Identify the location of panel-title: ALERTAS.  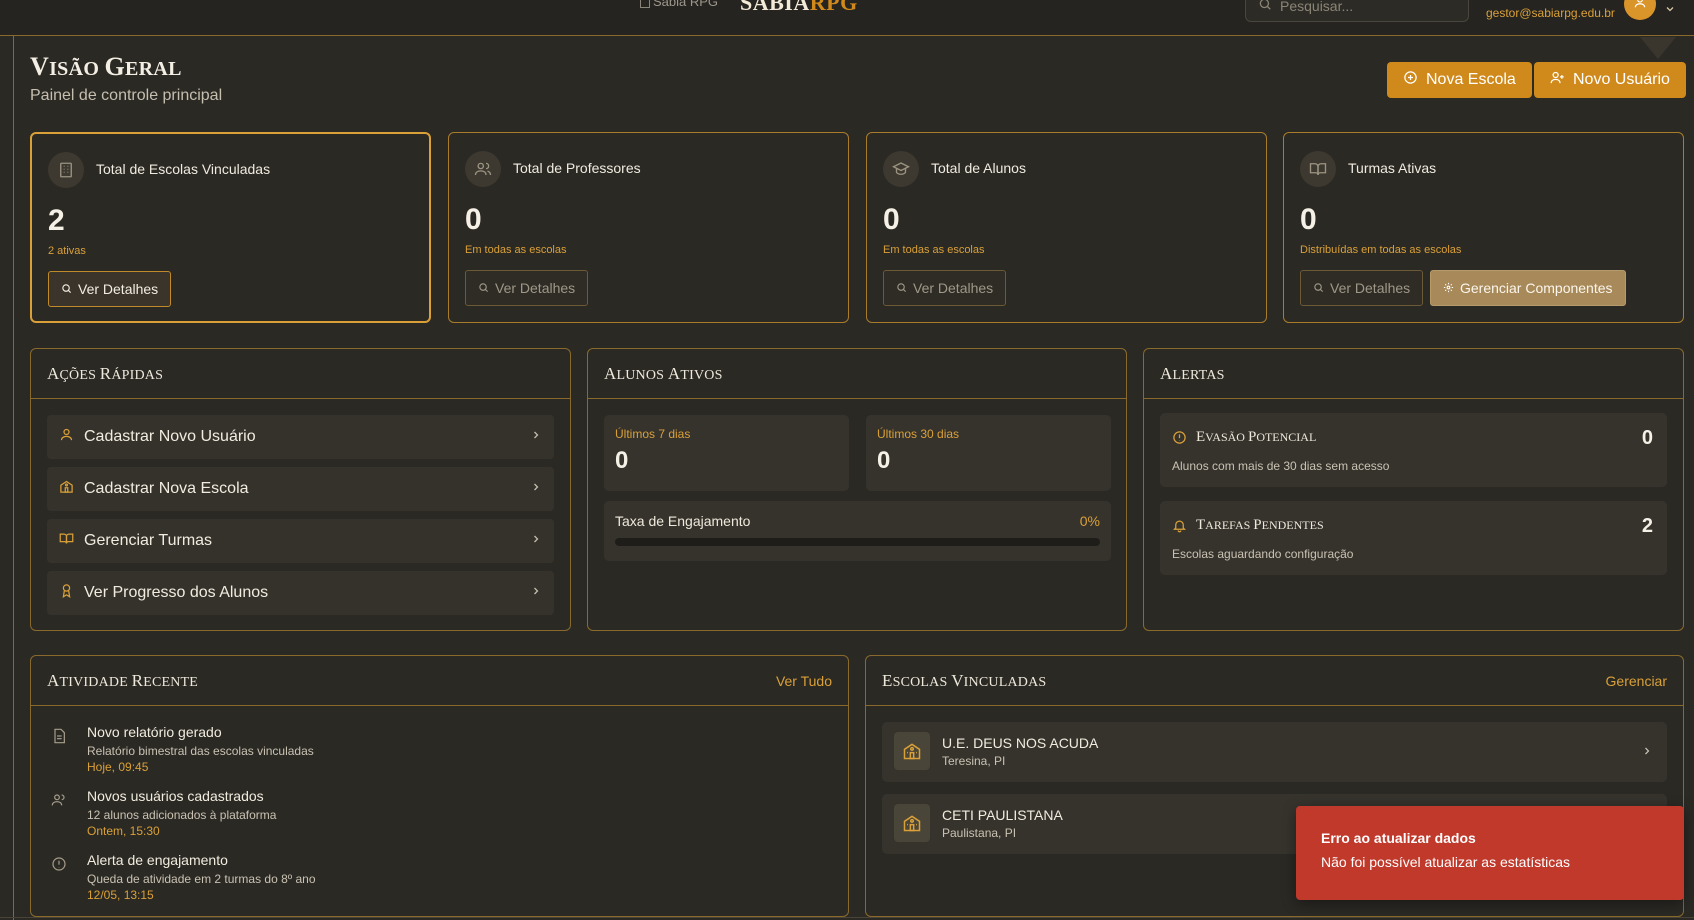
(1192, 373).